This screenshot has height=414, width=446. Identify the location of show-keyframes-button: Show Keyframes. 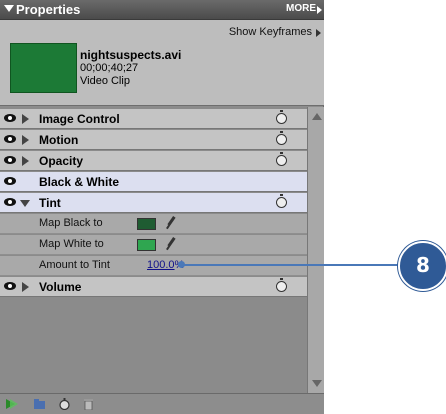
(270, 32).